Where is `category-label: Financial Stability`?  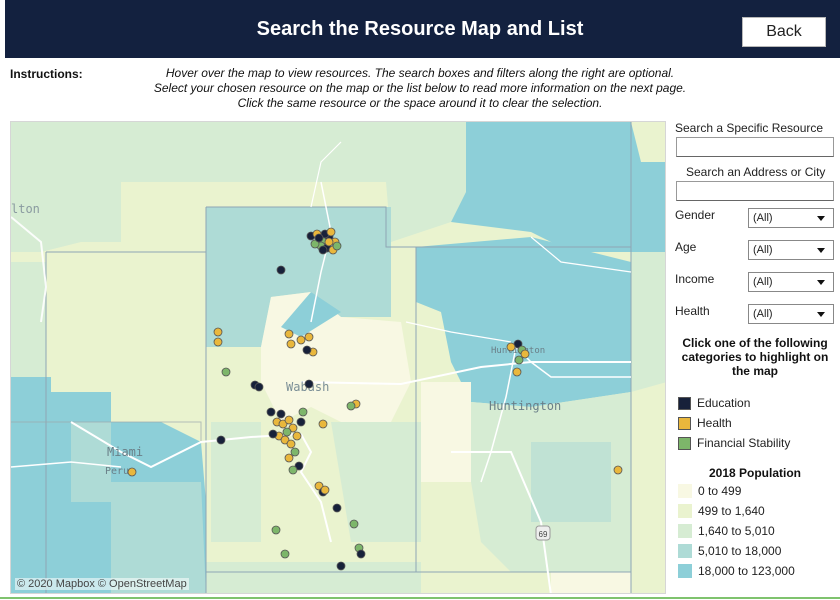 category-label: Financial Stability is located at coordinates (744, 443).